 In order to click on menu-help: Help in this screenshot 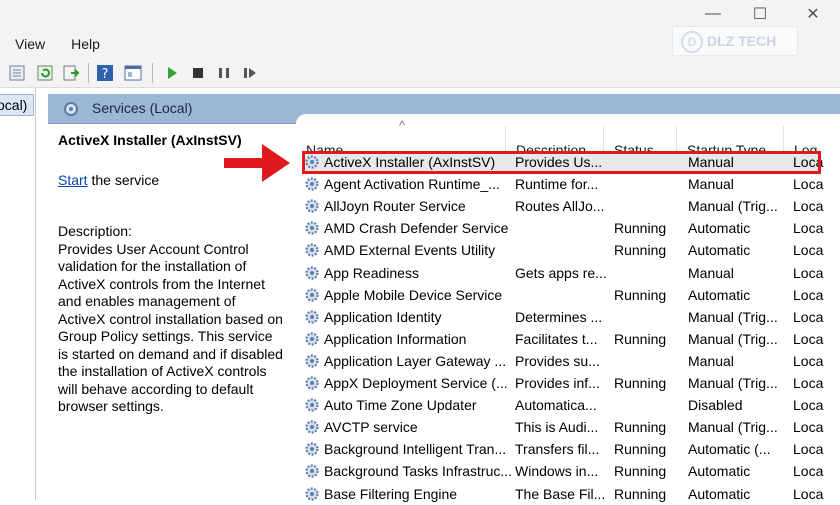, I will do `click(85, 44)`.